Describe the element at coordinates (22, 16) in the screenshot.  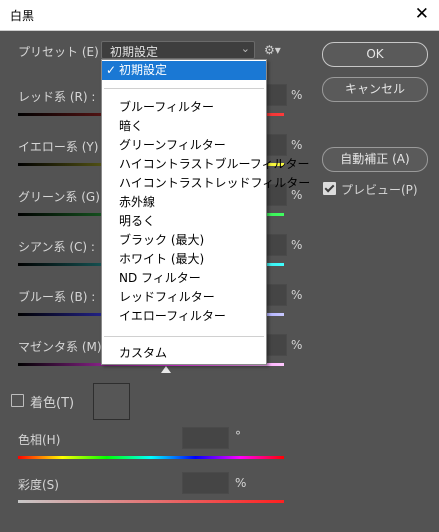
I see `window-title: 白黒` at that location.